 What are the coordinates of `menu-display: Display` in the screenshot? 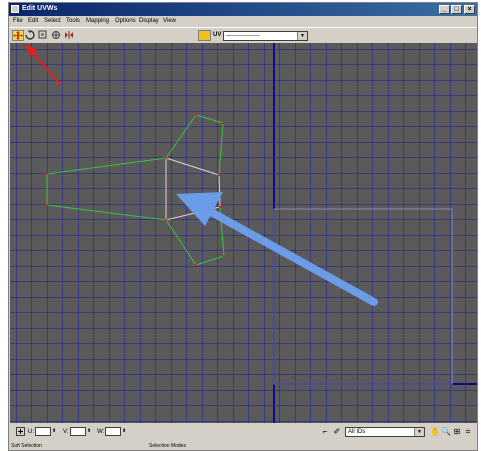 It's located at (149, 21).